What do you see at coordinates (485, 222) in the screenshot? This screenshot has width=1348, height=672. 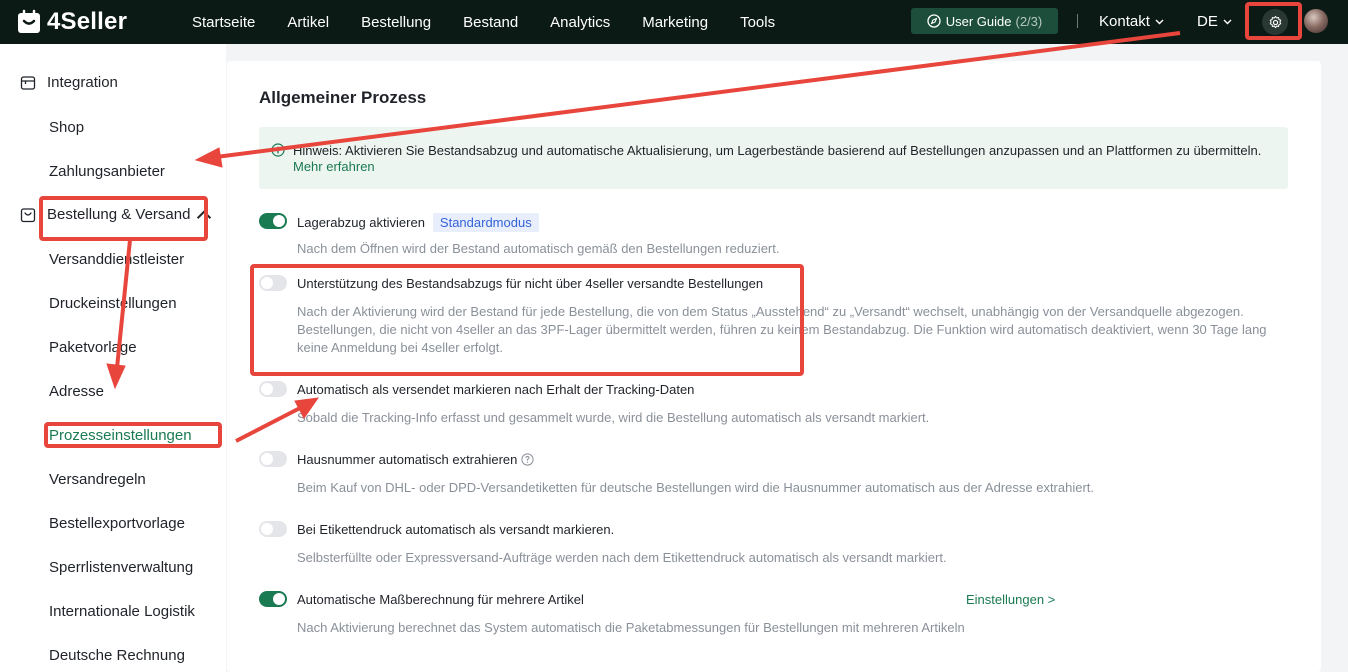 I see `mode-tag: Standardmodus` at bounding box center [485, 222].